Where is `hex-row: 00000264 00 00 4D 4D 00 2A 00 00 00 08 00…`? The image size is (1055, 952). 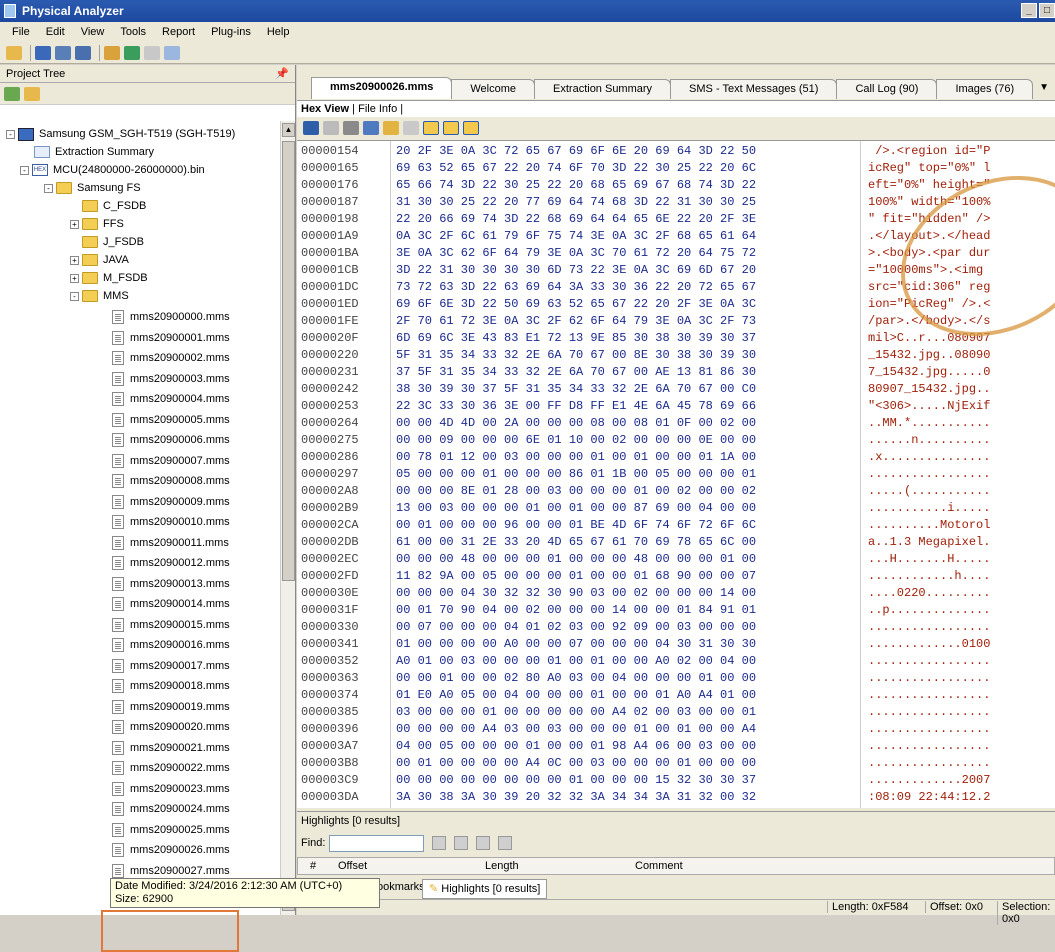
hex-row: 00000264 00 00 4D 4D 00 2A 00 00 00 08 00… is located at coordinates (676, 423).